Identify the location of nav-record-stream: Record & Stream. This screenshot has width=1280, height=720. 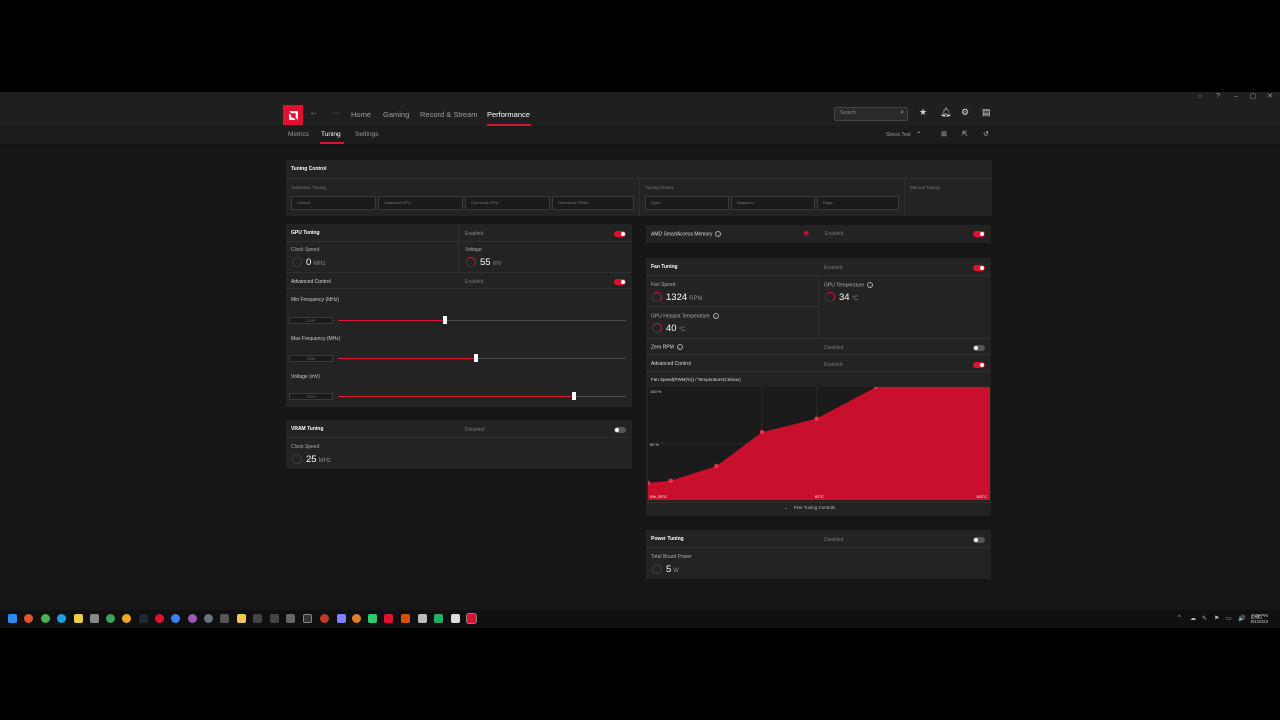
(449, 114).